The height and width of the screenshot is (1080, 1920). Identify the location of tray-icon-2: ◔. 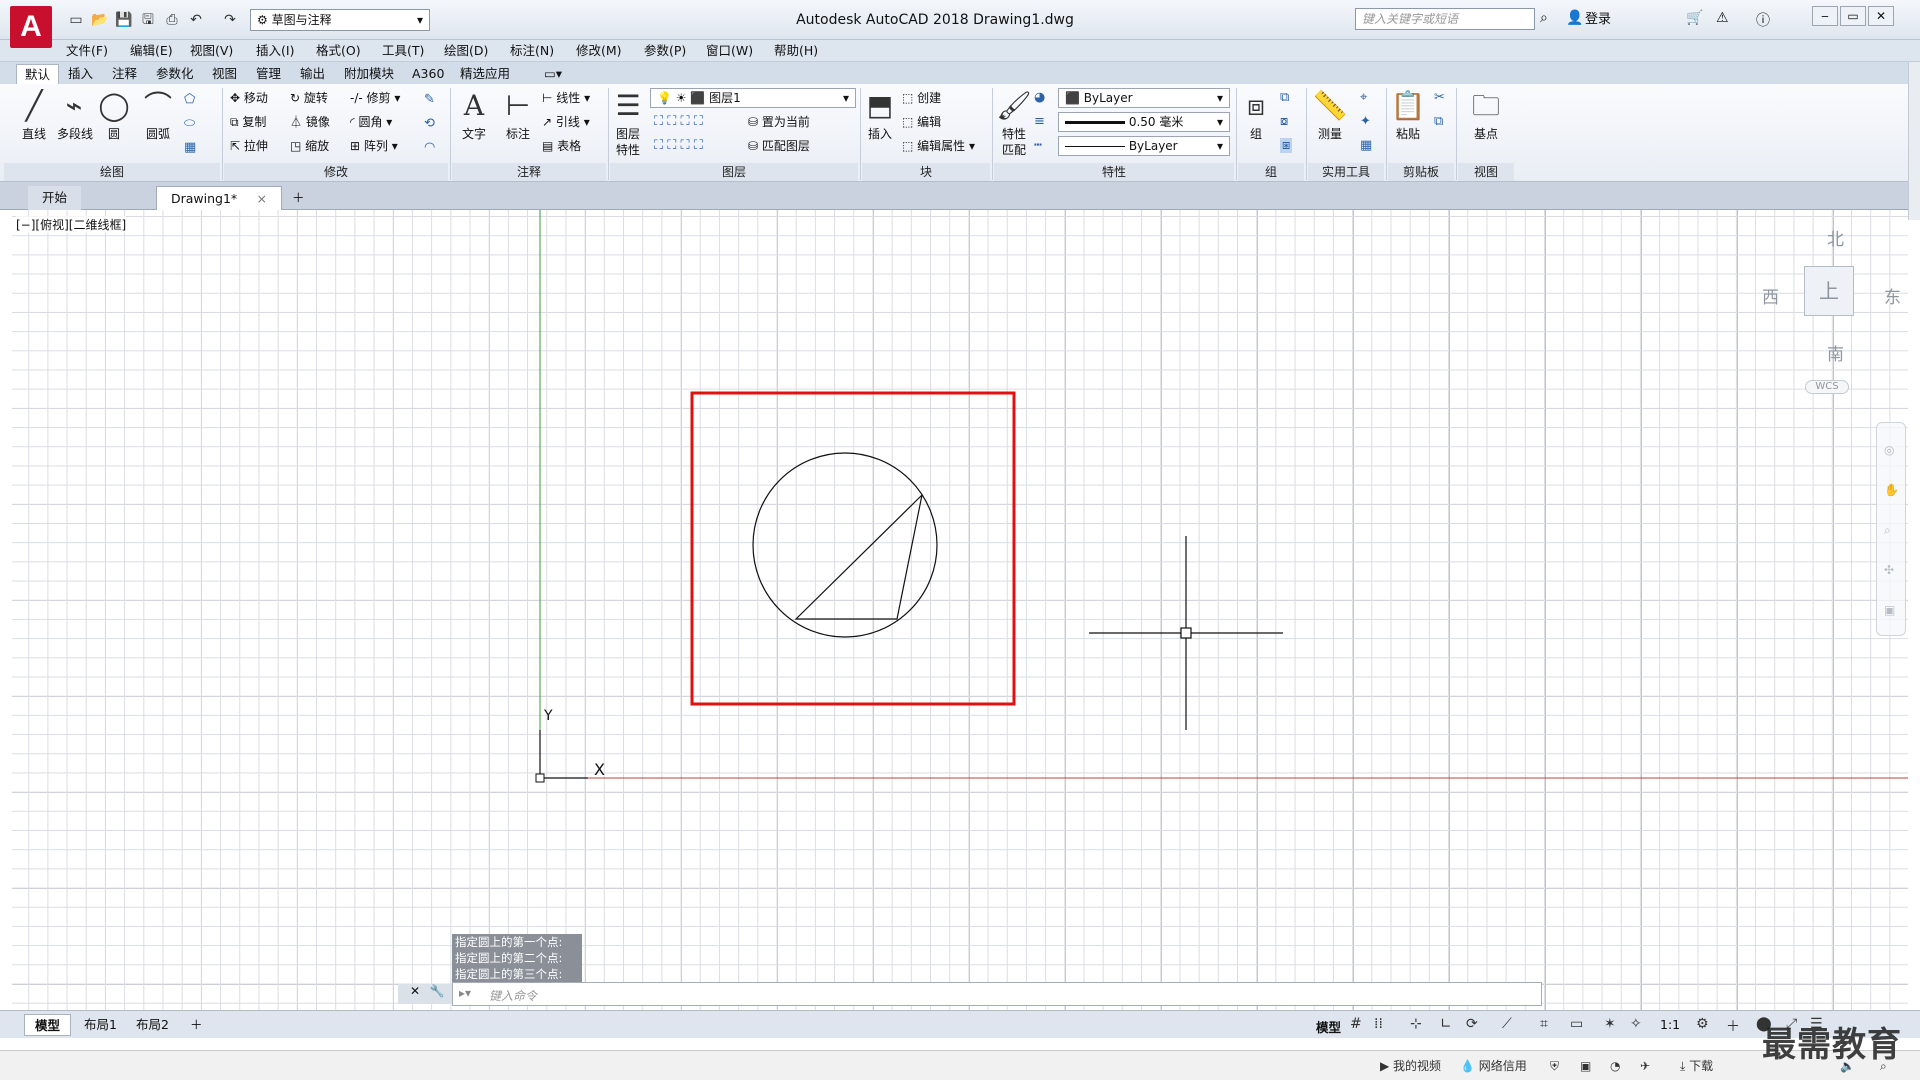
(1615, 1066).